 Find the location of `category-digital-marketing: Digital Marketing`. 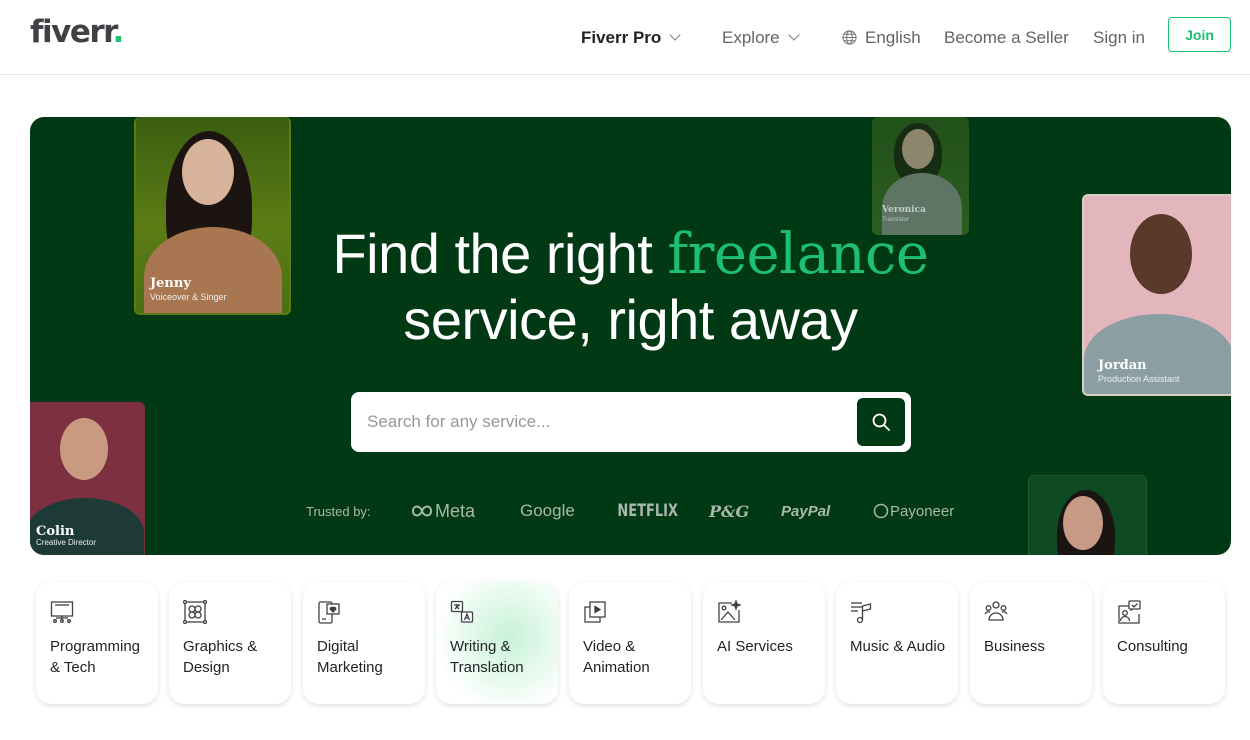

category-digital-marketing: Digital Marketing is located at coordinates (364, 643).